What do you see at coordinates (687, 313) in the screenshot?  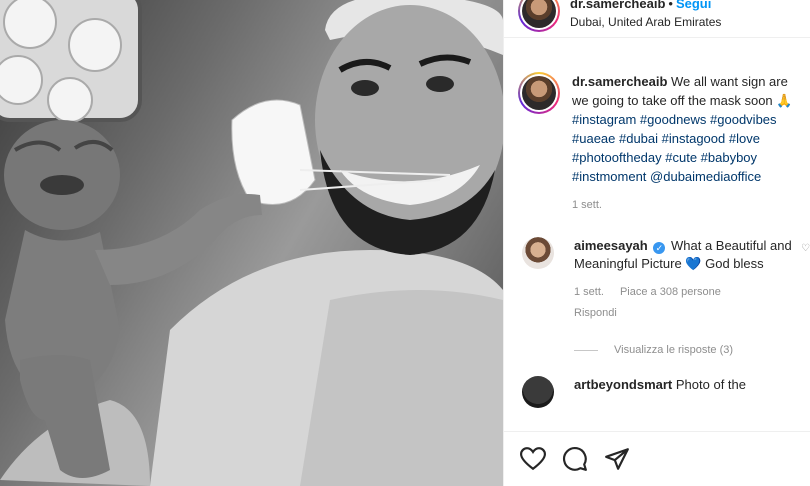 I see `reply-button: Rispondi` at bounding box center [687, 313].